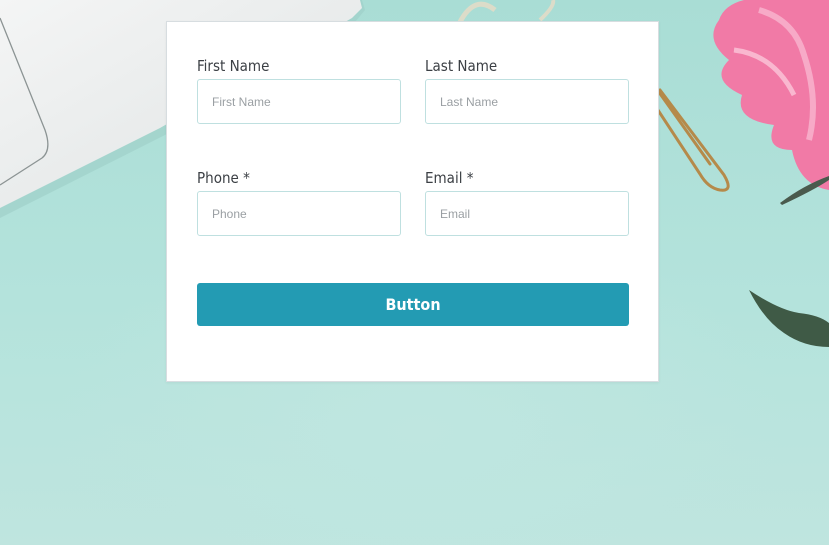 This screenshot has width=829, height=545. I want to click on last-name-field: Last Name, so click(527, 90).